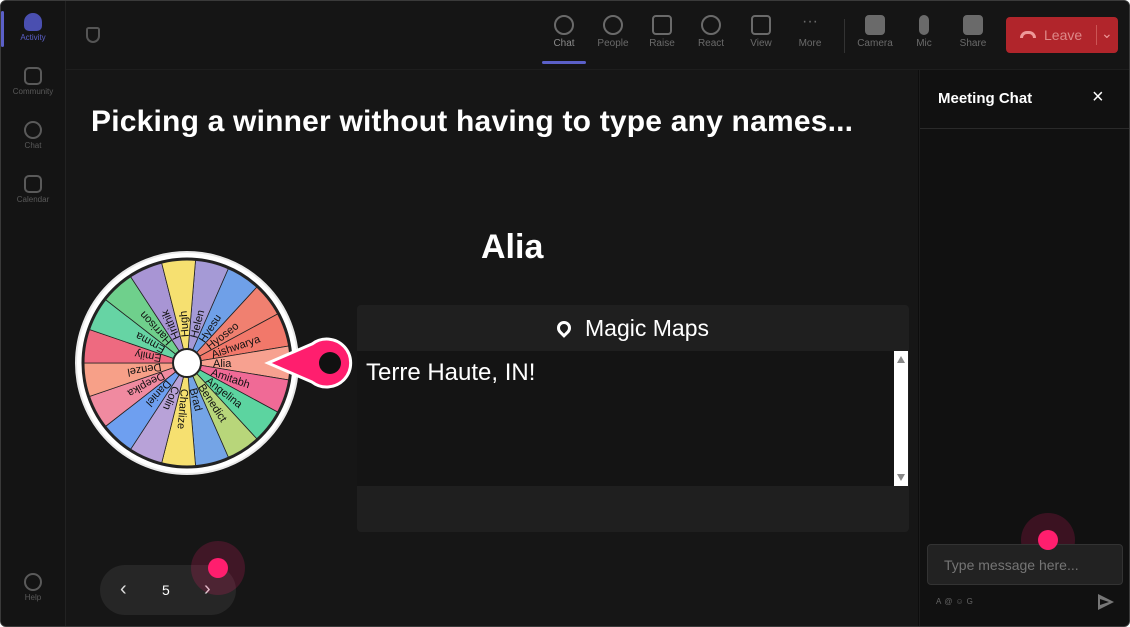  Describe the element at coordinates (33, 199) in the screenshot. I see `rail-item-label: Calendar` at that location.